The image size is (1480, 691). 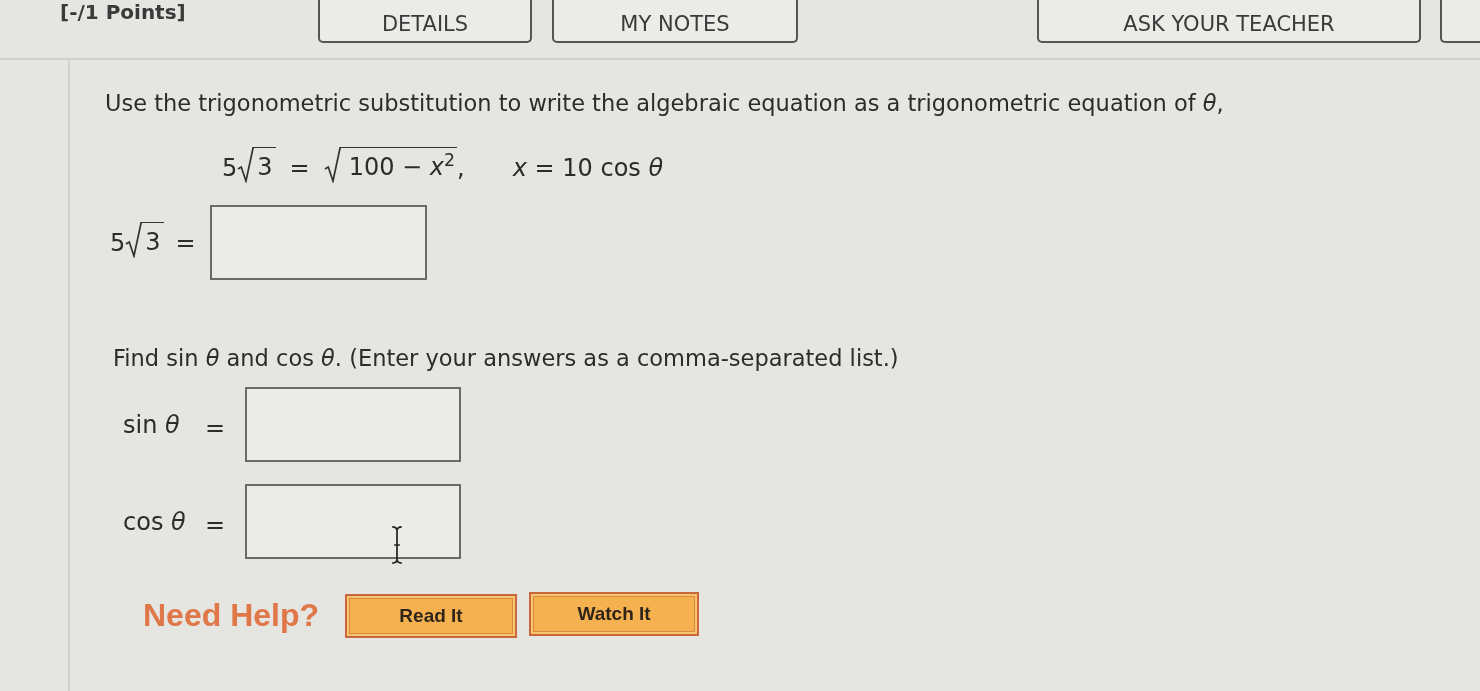 What do you see at coordinates (675, 21) in the screenshot?
I see `header-button: MY NOTES` at bounding box center [675, 21].